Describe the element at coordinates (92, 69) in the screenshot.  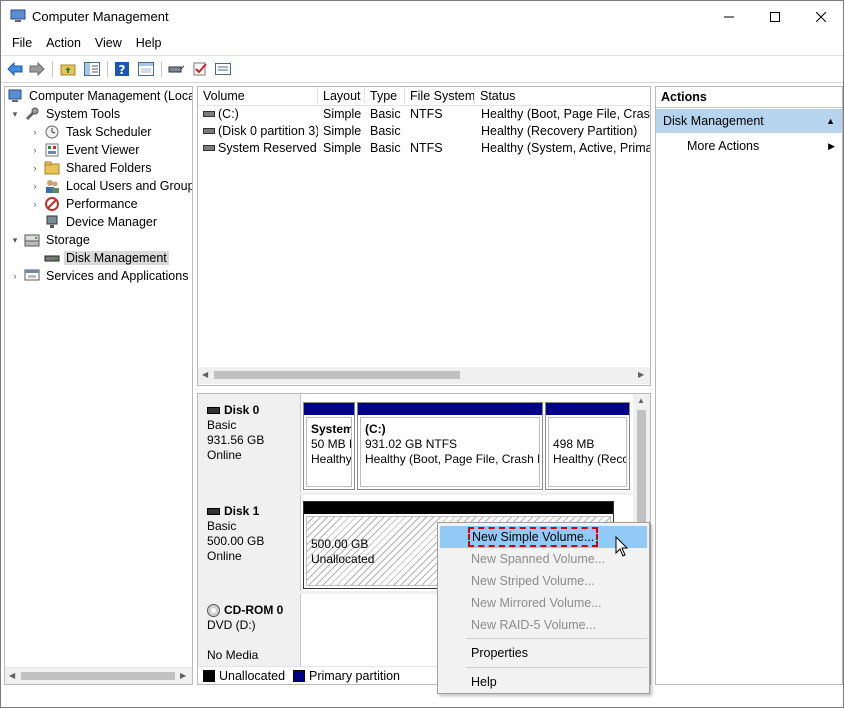
I see `show-hide-tree-icon` at that location.